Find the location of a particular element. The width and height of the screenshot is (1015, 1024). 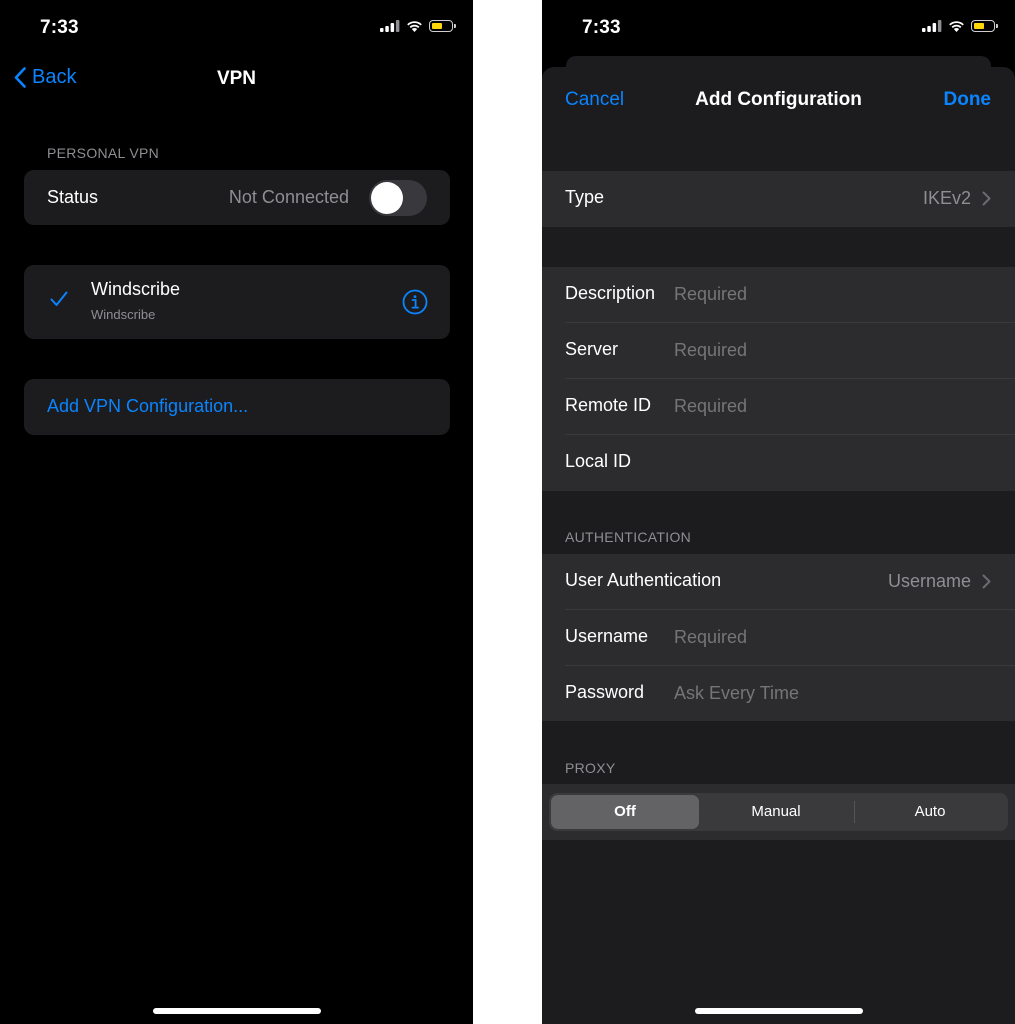

proxy-segmented-control: Off Manual Auto is located at coordinates (778, 812).